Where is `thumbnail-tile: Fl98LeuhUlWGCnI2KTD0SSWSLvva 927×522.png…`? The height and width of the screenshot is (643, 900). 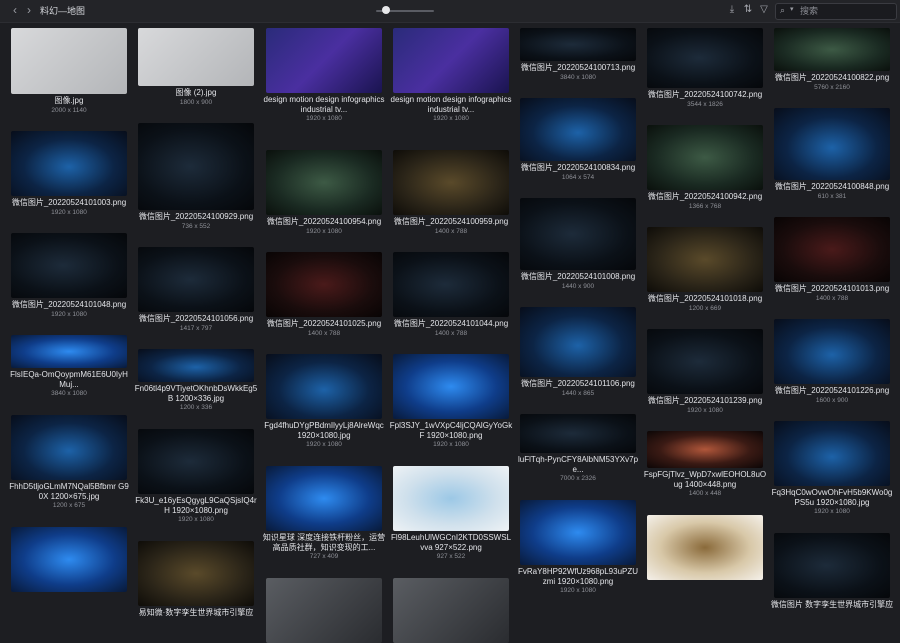
thumbnail-tile: Fl98LeuhUlWGCnI2KTD0SSWSLvva 927×522.png… is located at coordinates (451, 513).